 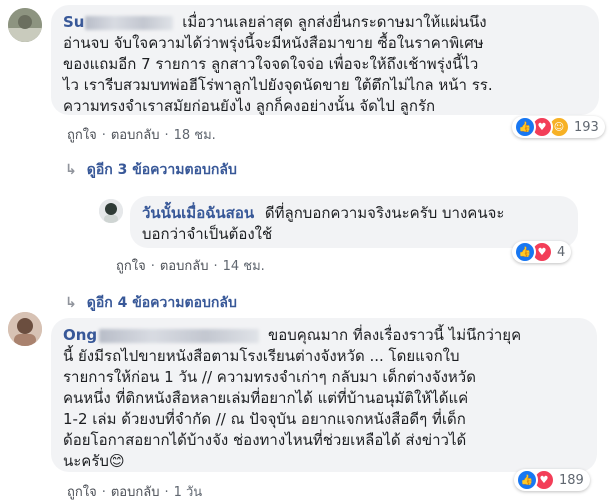 What do you see at coordinates (384, 213) in the screenshot?
I see `reply-text-line: ดีที่ลูกบอกความจริงนะครับ บางคนจะ` at bounding box center [384, 213].